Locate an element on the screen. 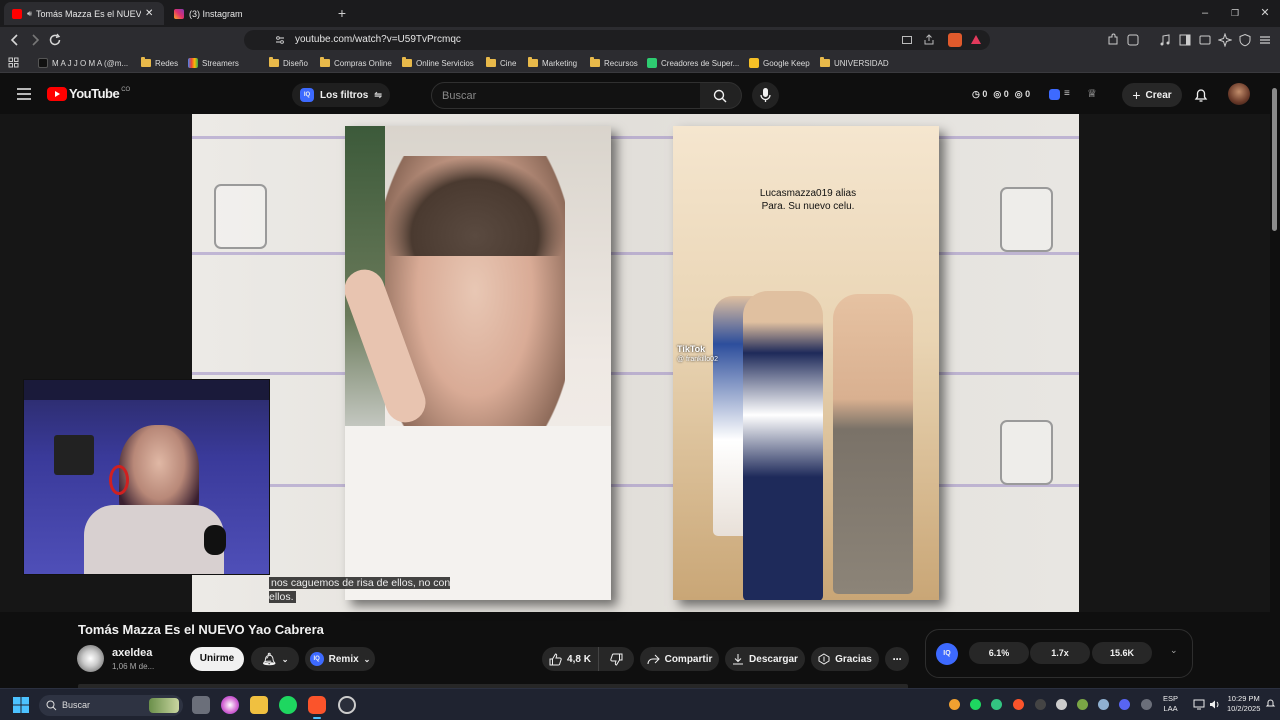  counter-1: ◷ 0 is located at coordinates (979, 94).